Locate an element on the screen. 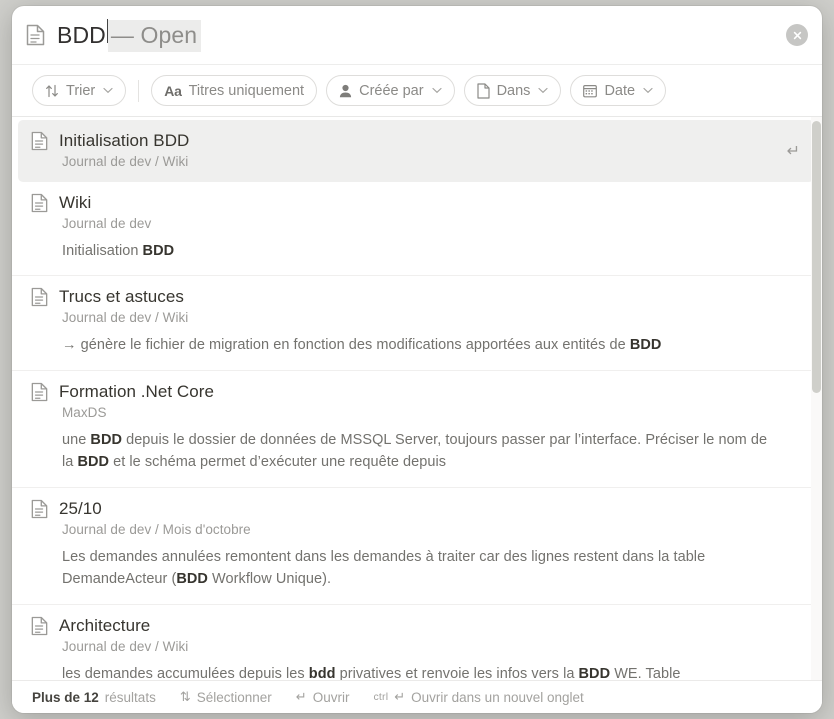 This screenshot has width=834, height=719. filter-chip-label: Créée par is located at coordinates (391, 90).